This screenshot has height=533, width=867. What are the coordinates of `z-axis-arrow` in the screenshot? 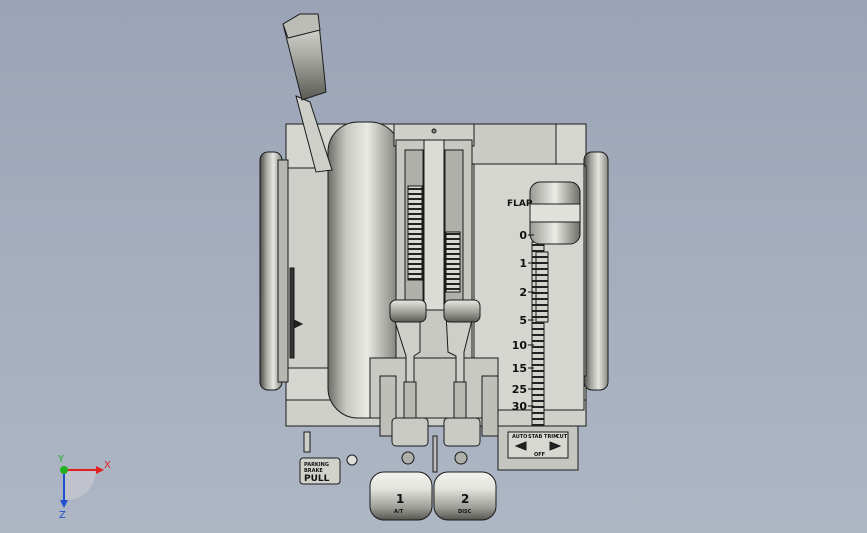 It's located at (64, 504).